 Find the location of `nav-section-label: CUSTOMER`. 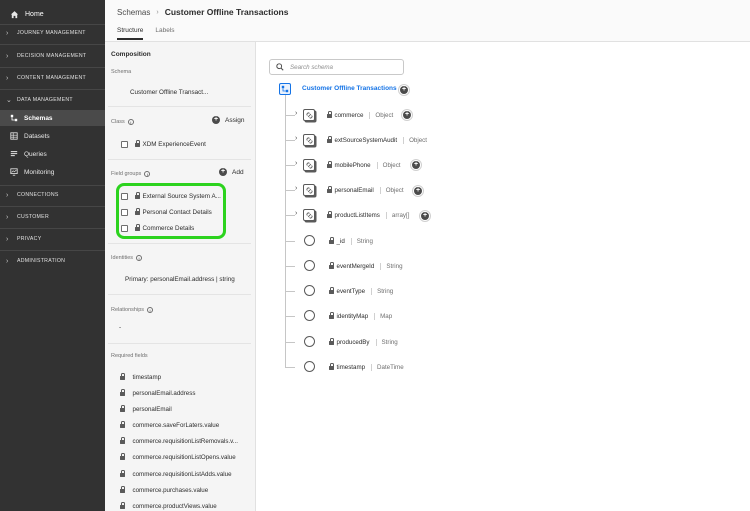

nav-section-label: CUSTOMER is located at coordinates (33, 217).